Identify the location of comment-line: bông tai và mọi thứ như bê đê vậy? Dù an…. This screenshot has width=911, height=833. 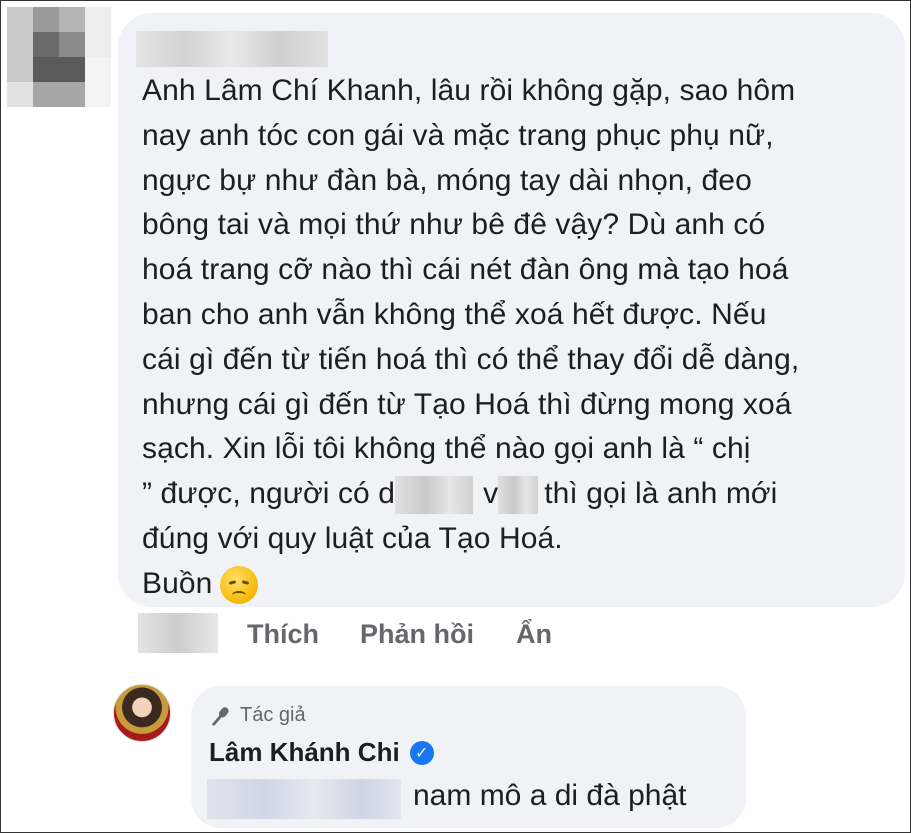
(454, 225).